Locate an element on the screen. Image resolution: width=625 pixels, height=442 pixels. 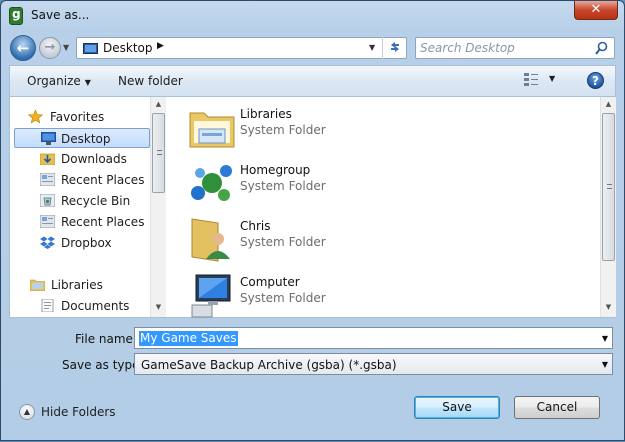
arrow-right-icon: → is located at coordinates (50, 47).